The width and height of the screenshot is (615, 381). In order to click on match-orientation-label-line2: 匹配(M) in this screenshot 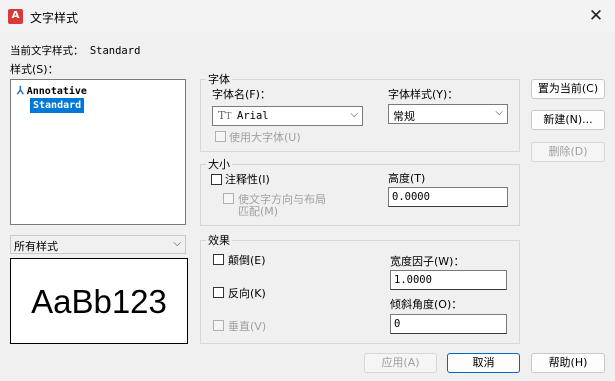, I will do `click(258, 211)`.